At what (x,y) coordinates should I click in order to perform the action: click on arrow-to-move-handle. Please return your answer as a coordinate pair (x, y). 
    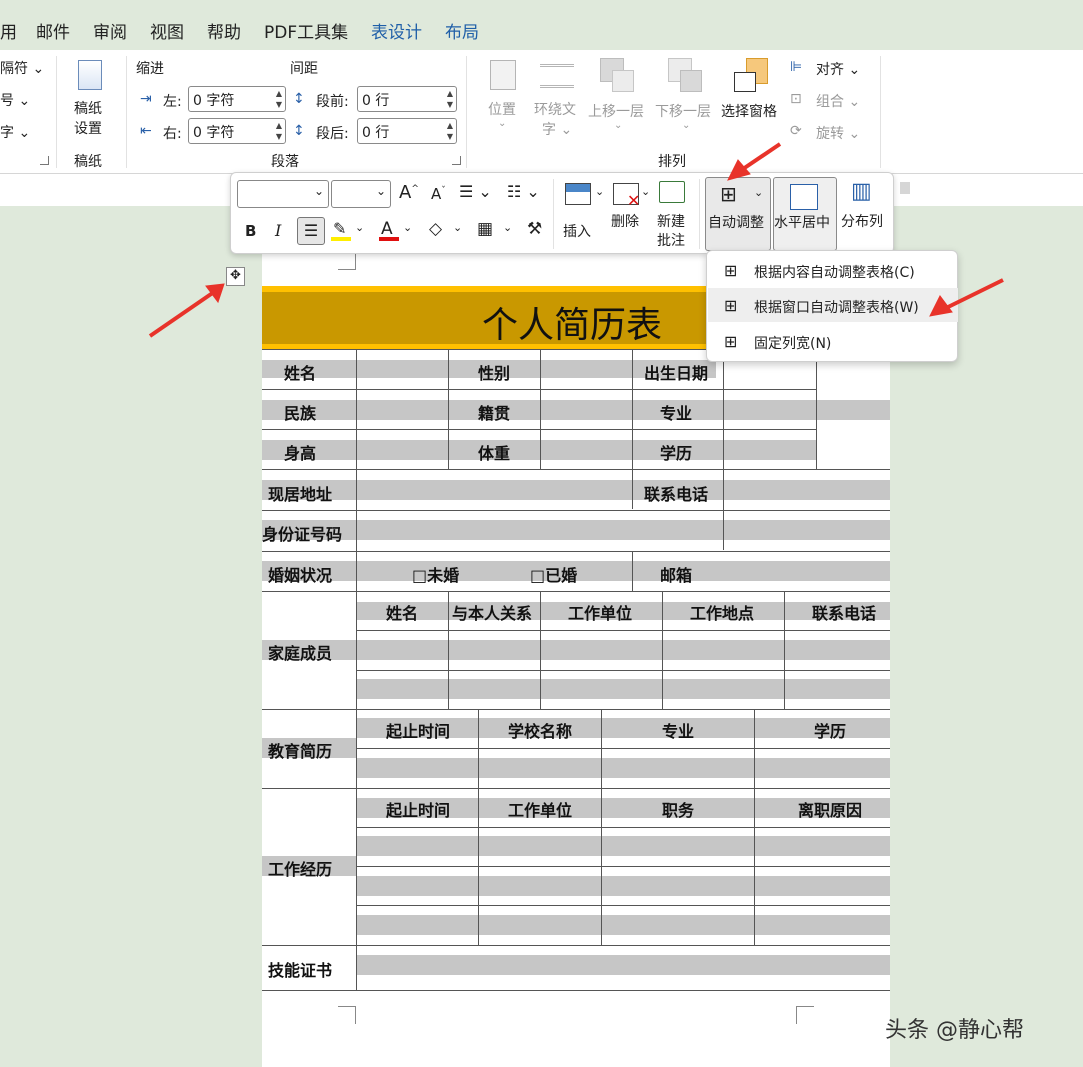
    Looking at the image, I should click on (182, 314).